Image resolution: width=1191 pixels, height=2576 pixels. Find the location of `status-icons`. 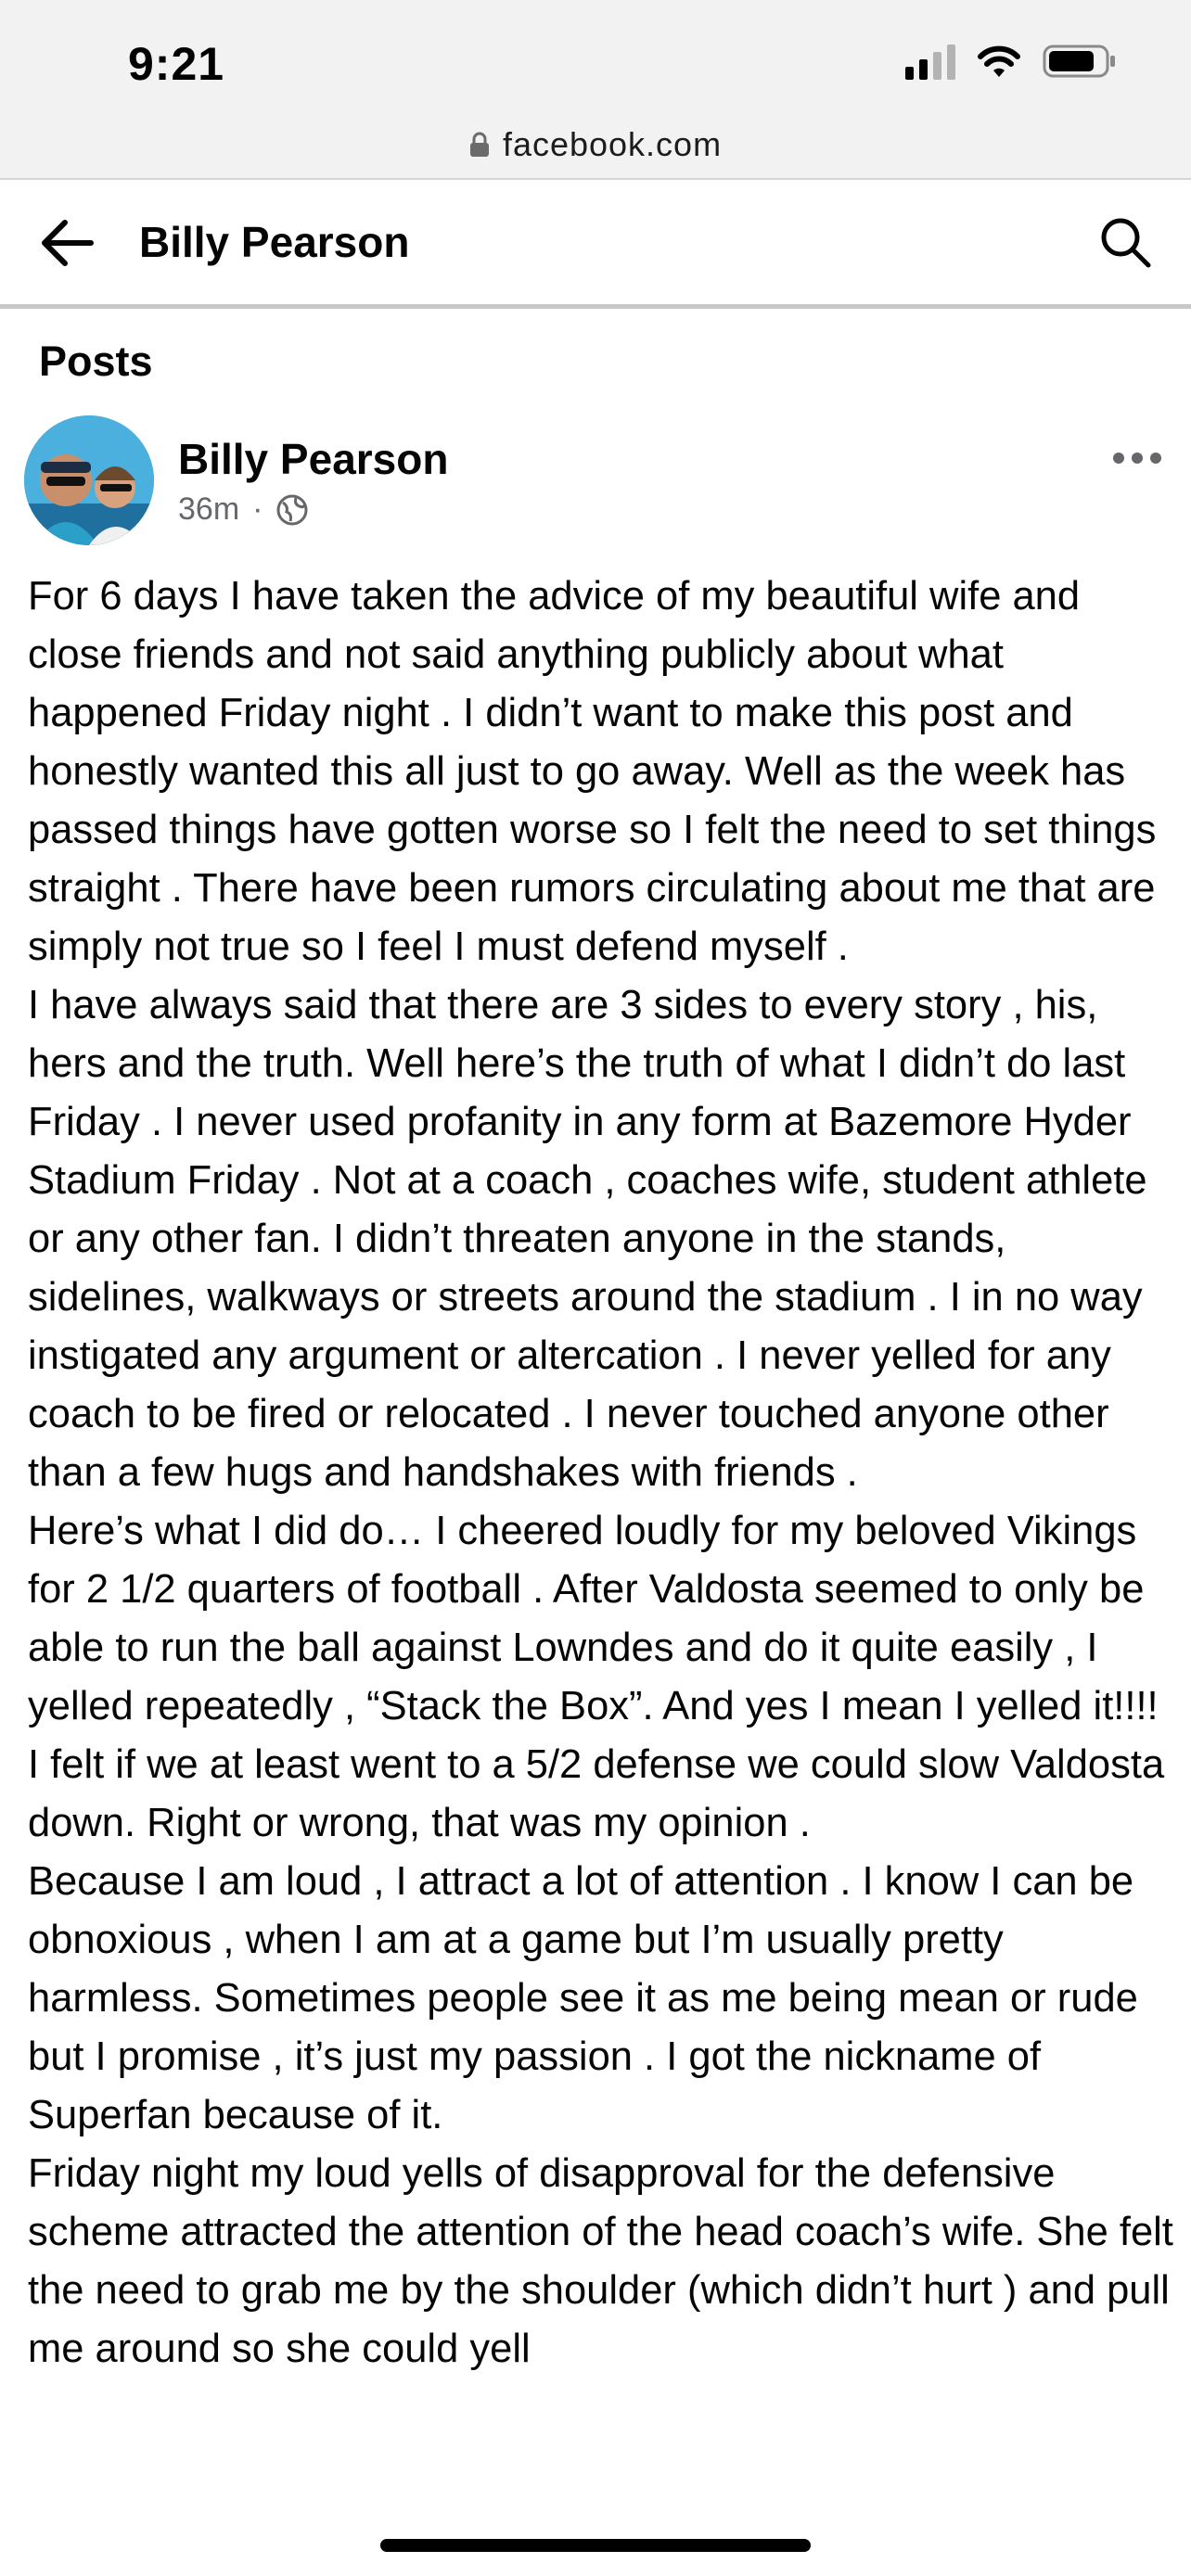

status-icons is located at coordinates (1011, 61).